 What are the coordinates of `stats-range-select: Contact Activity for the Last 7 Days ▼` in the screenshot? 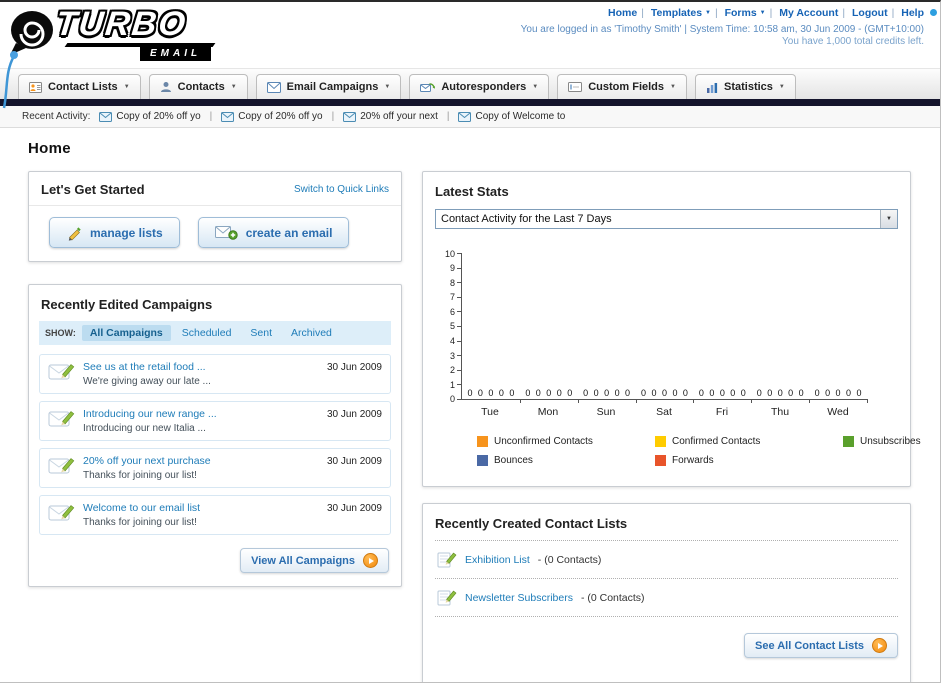 It's located at (666, 219).